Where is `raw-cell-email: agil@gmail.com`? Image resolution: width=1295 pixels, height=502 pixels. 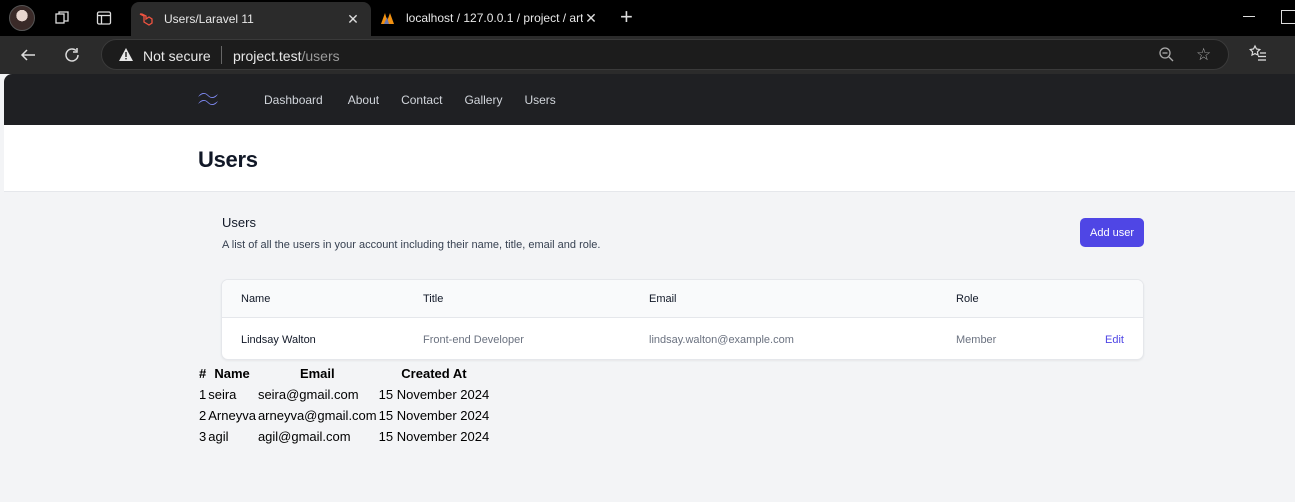 raw-cell-email: agil@gmail.com is located at coordinates (304, 436).